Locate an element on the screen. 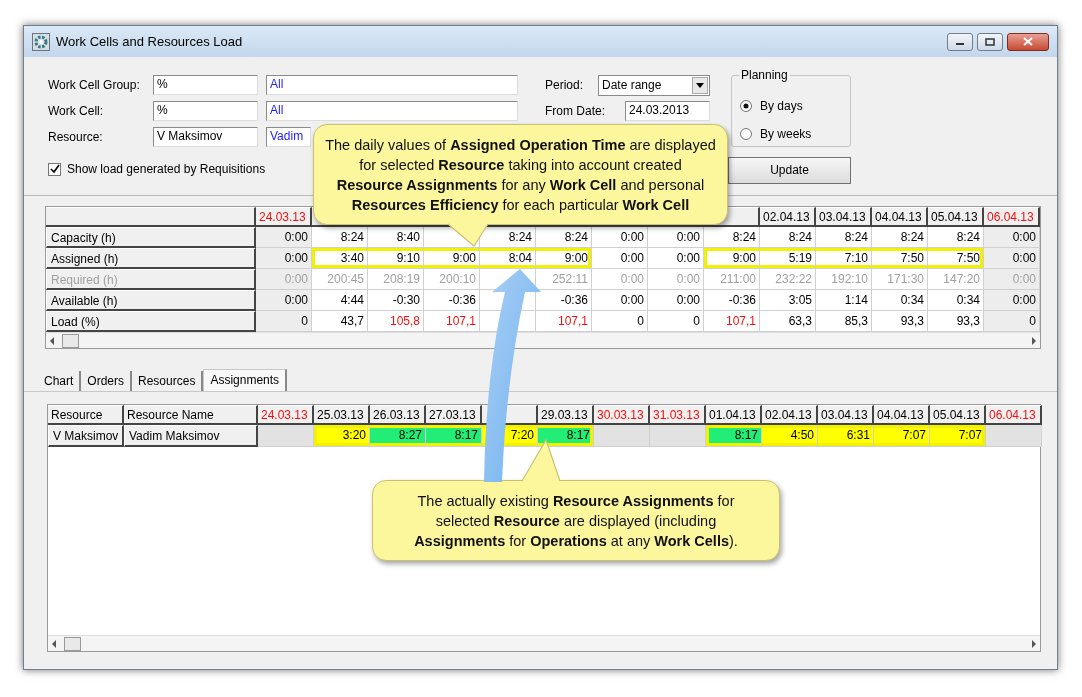 The height and width of the screenshot is (697, 1082). row-header: Assigned (h) is located at coordinates (151, 258).